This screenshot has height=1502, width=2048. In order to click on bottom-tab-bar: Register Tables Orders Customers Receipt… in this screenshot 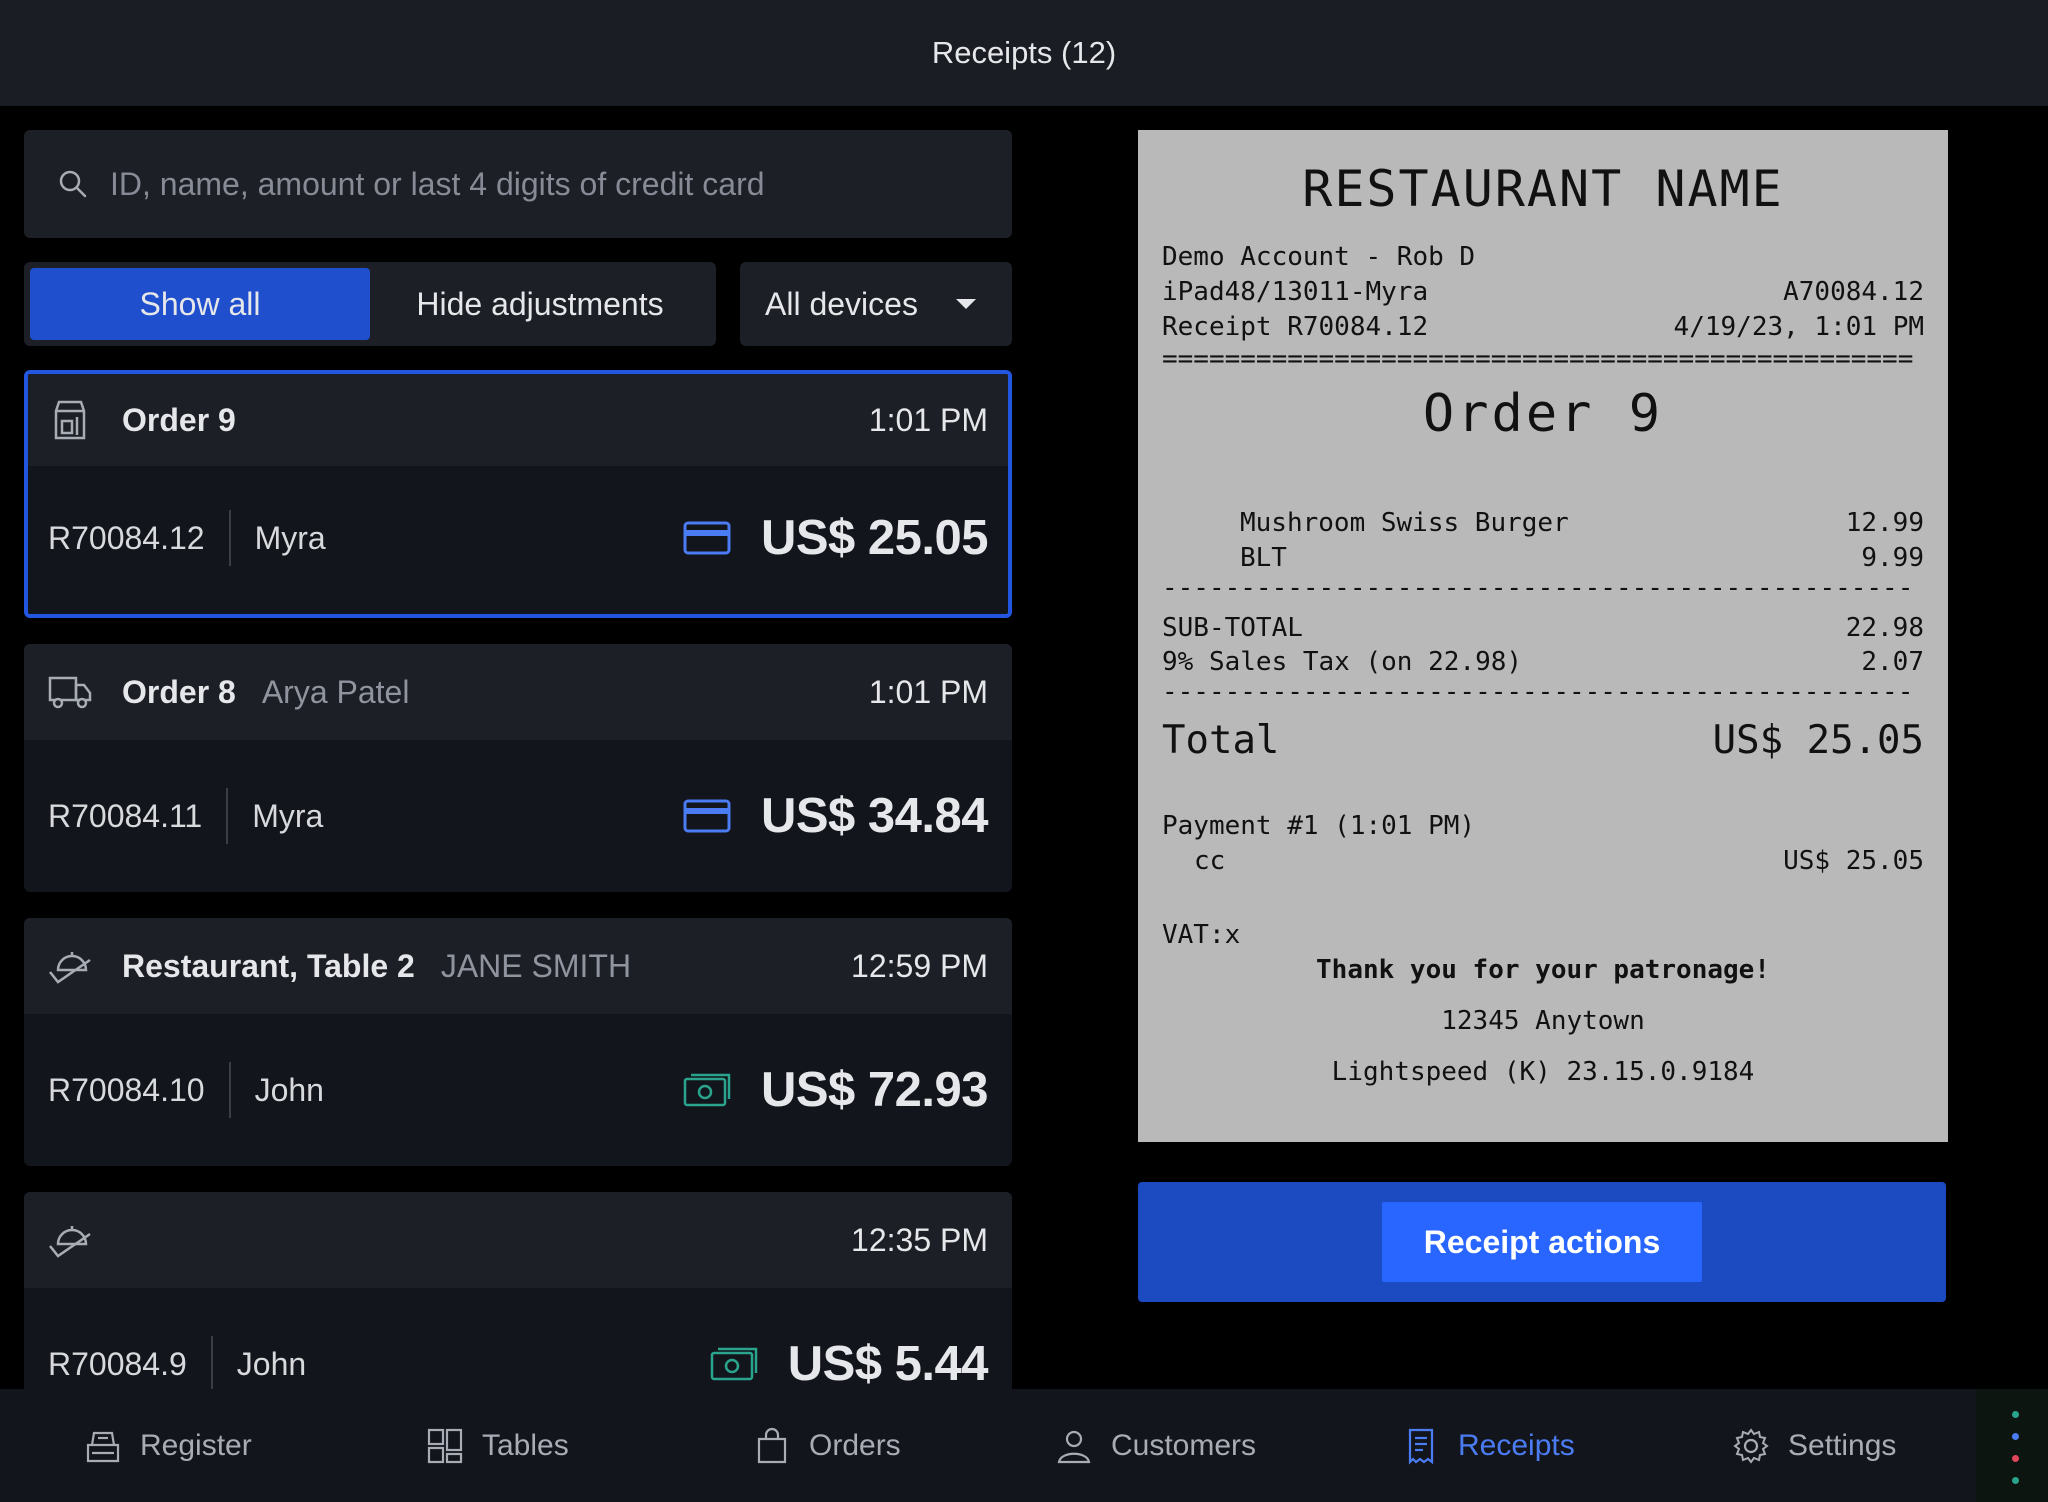, I will do `click(1024, 1445)`.